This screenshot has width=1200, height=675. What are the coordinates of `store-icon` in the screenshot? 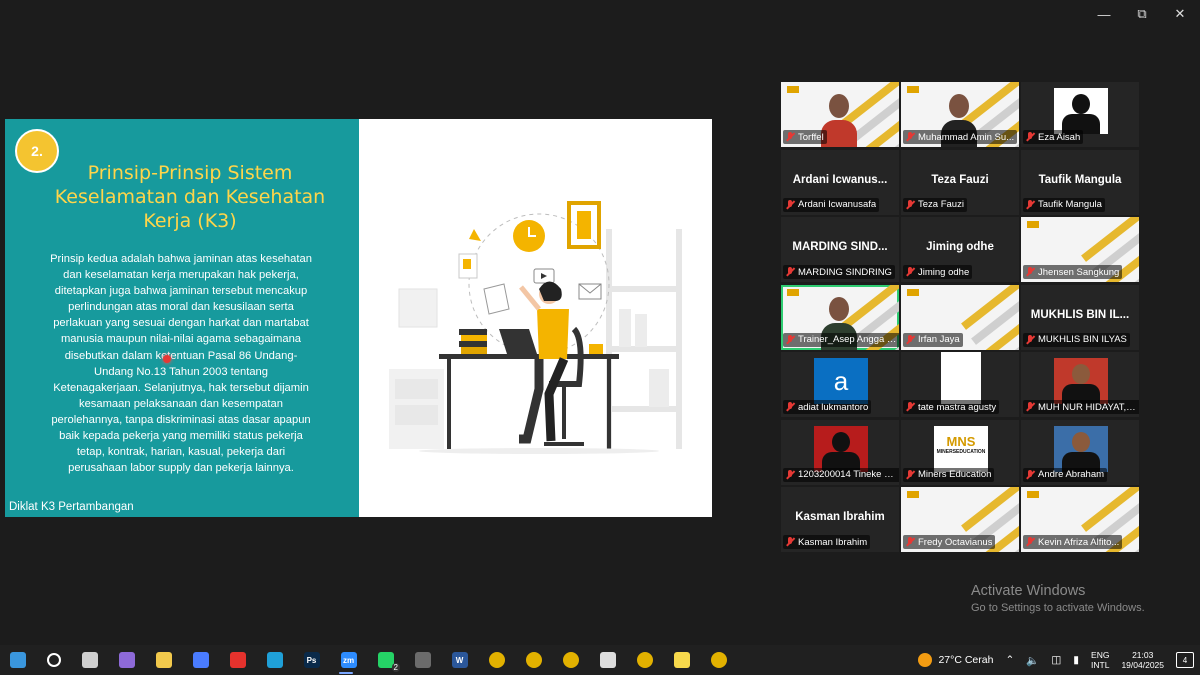 It's located at (200, 660).